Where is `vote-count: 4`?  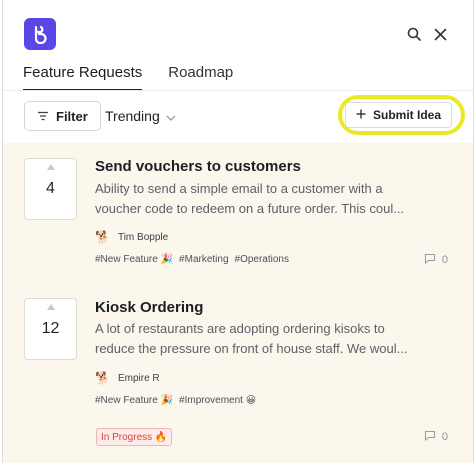 vote-count: 4 is located at coordinates (50, 188).